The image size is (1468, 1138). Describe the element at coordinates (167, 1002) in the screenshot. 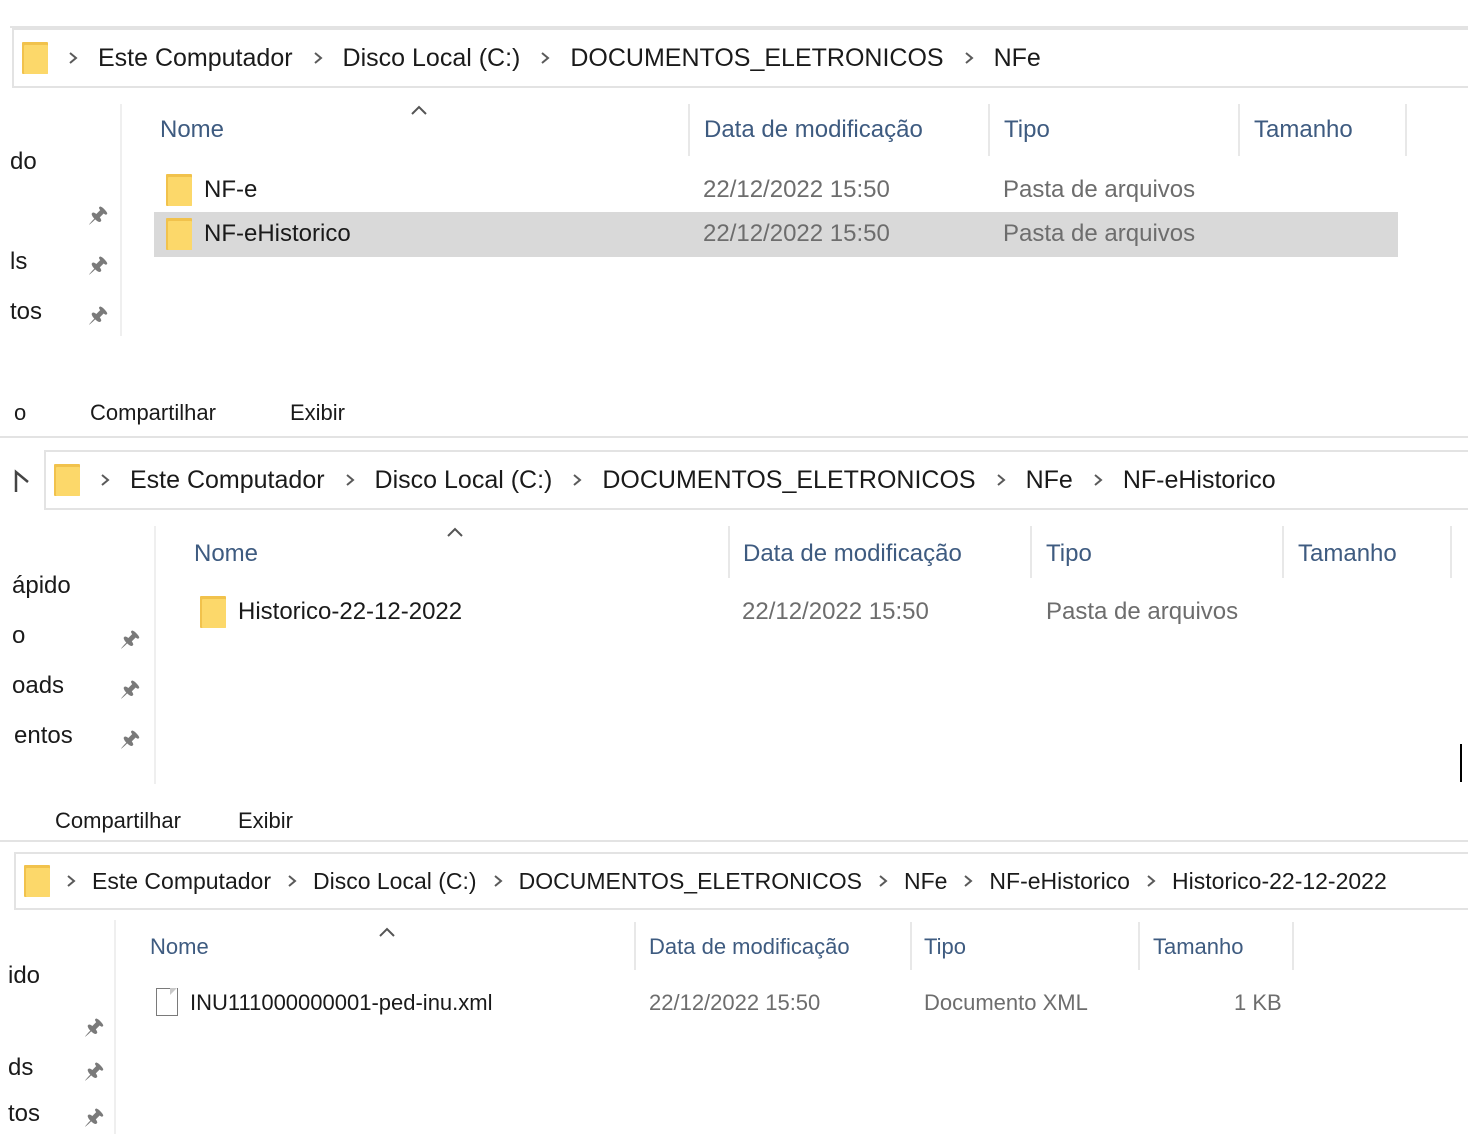

I see `xml-file-icon` at that location.